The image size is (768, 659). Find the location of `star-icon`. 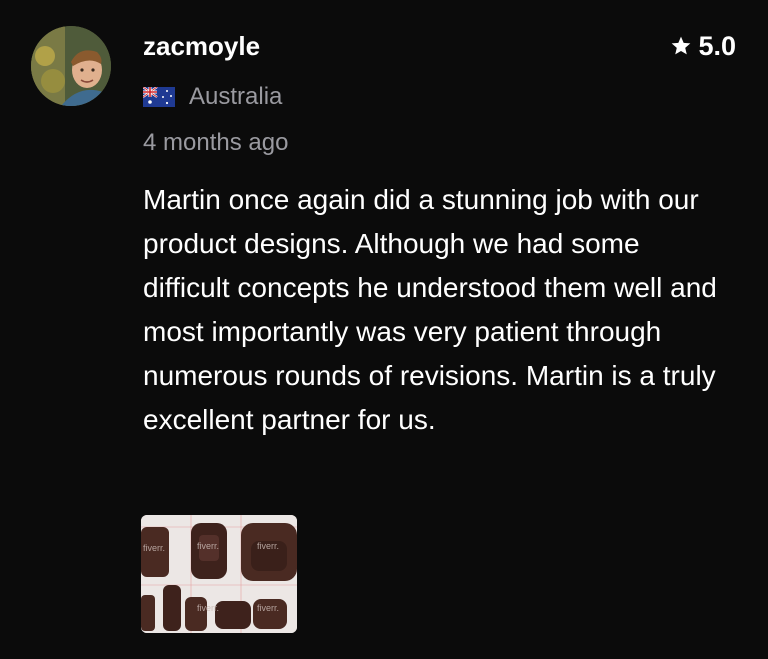

star-icon is located at coordinates (681, 45).